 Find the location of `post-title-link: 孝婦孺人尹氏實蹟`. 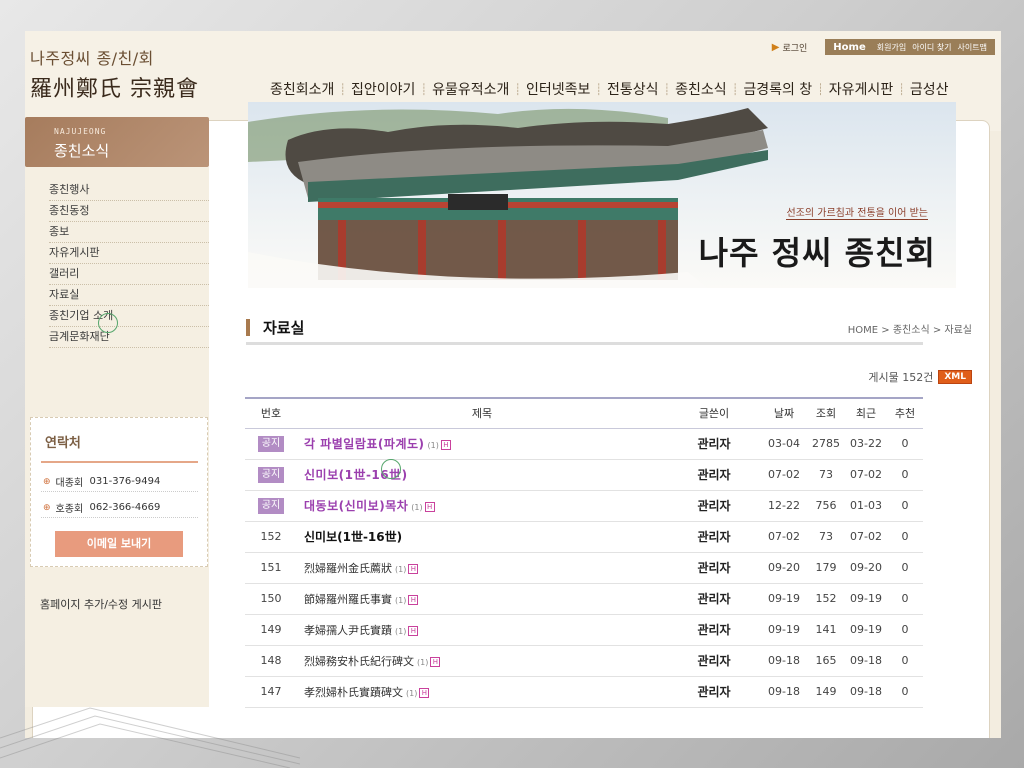

post-title-link: 孝婦孺人尹氏實蹟 is located at coordinates (348, 630).